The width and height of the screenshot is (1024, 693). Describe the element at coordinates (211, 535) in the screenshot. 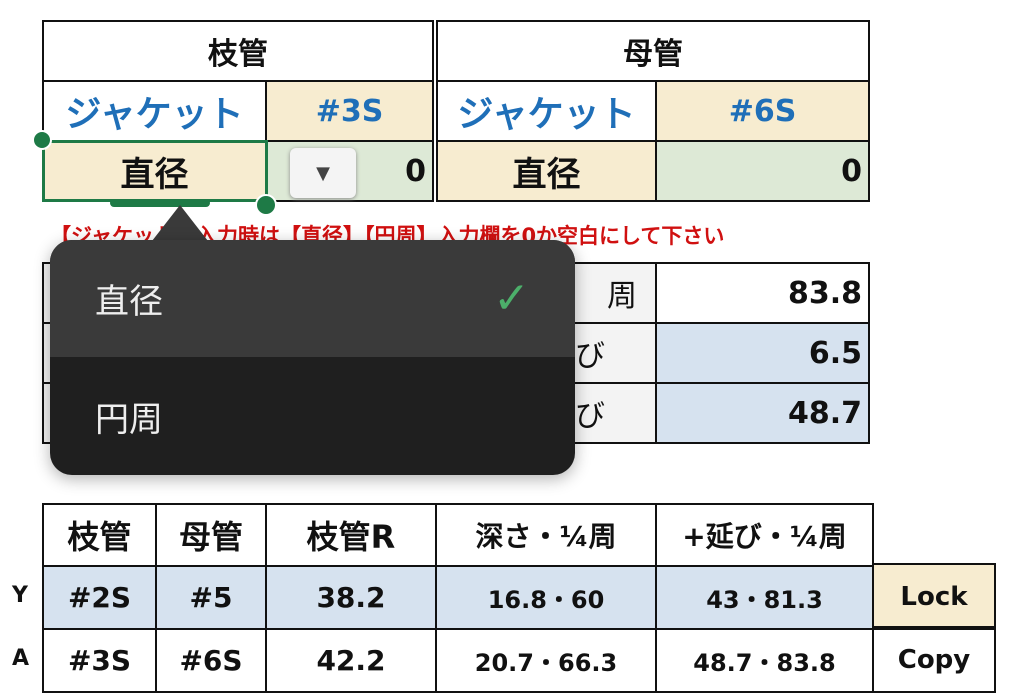

I see `column-header: 母管` at that location.